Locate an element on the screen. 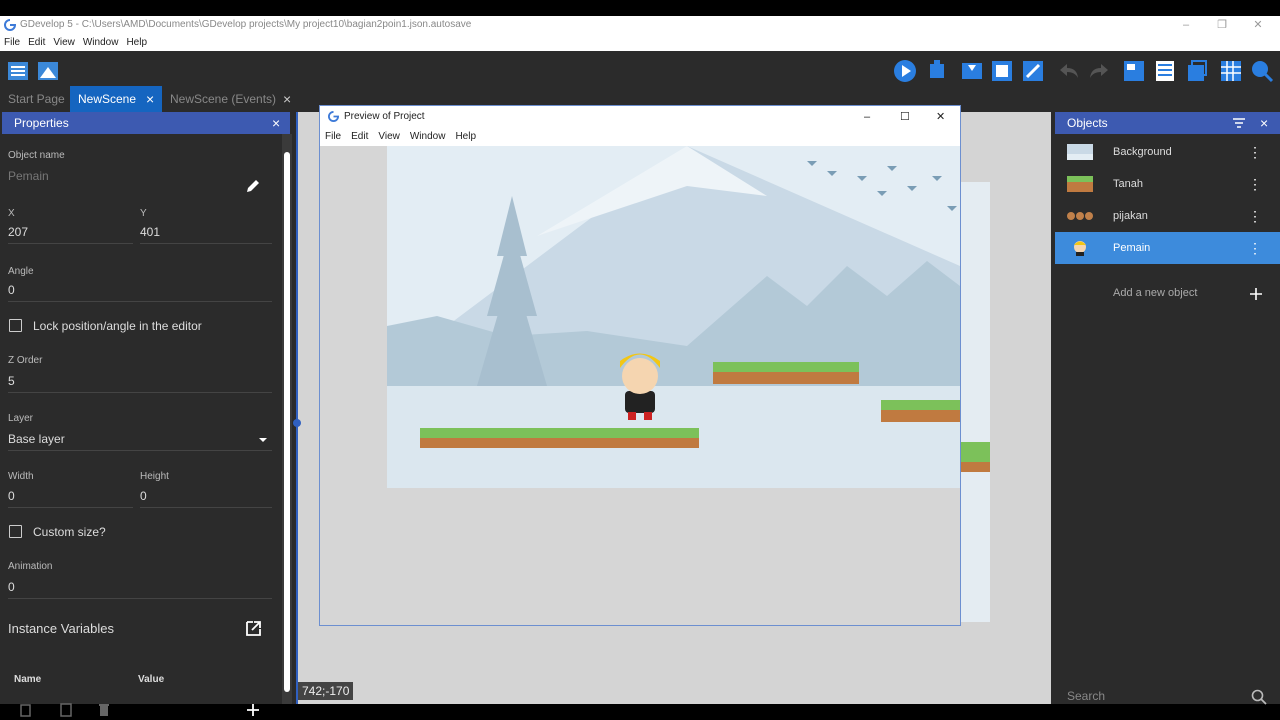 This screenshot has width=1280, height=720. height-field: 0 is located at coordinates (143, 496).